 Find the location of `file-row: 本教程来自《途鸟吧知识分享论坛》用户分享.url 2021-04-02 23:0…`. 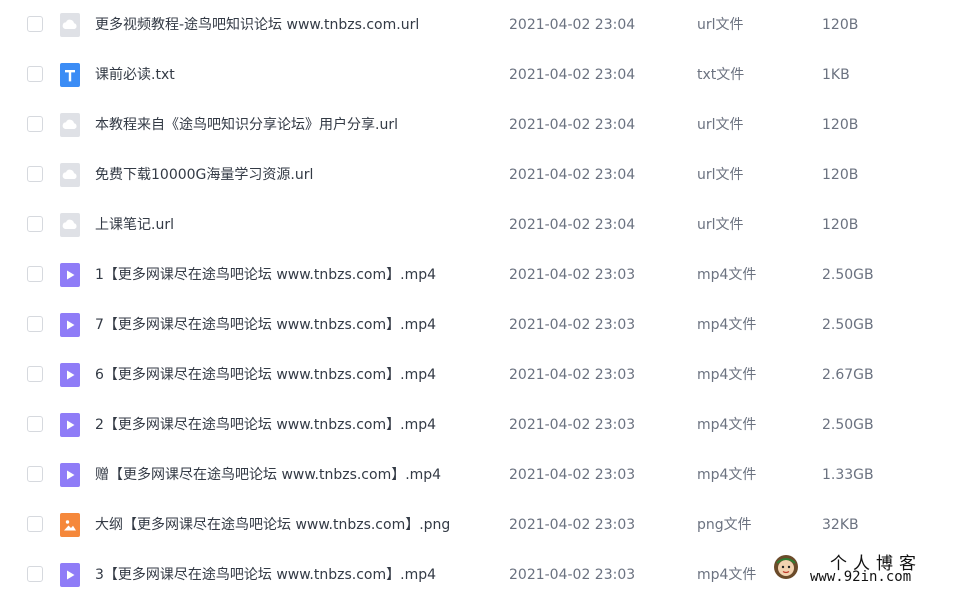

file-row: 本教程来自《途鸟吧知识分享论坛》用户分享.url 2021-04-02 23:0… is located at coordinates (480, 125).